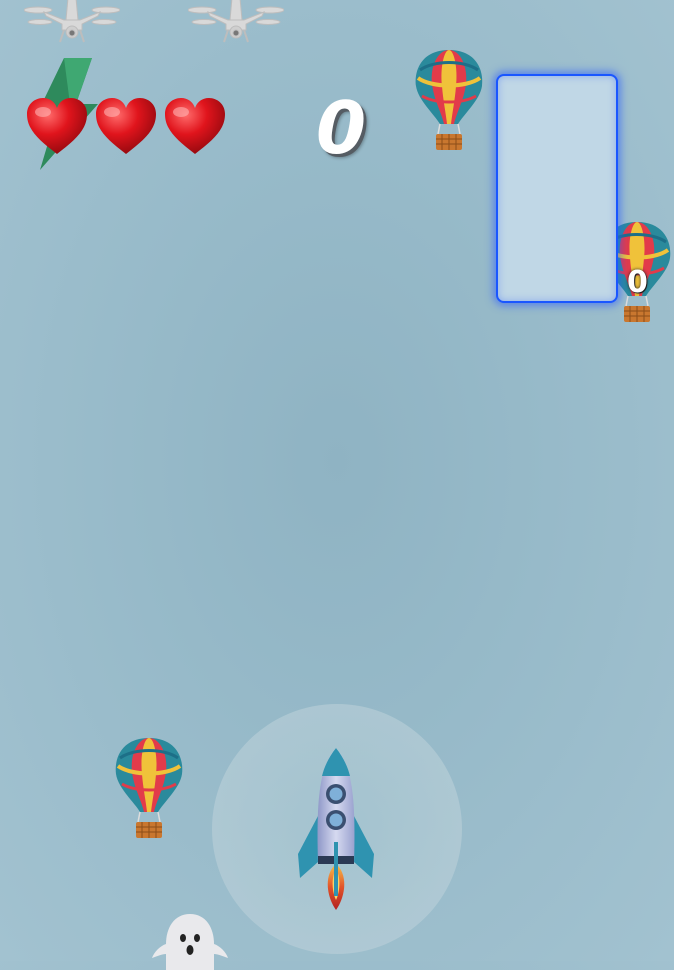  Describe the element at coordinates (557, 188) in the screenshot. I see `powerup-panel` at that location.